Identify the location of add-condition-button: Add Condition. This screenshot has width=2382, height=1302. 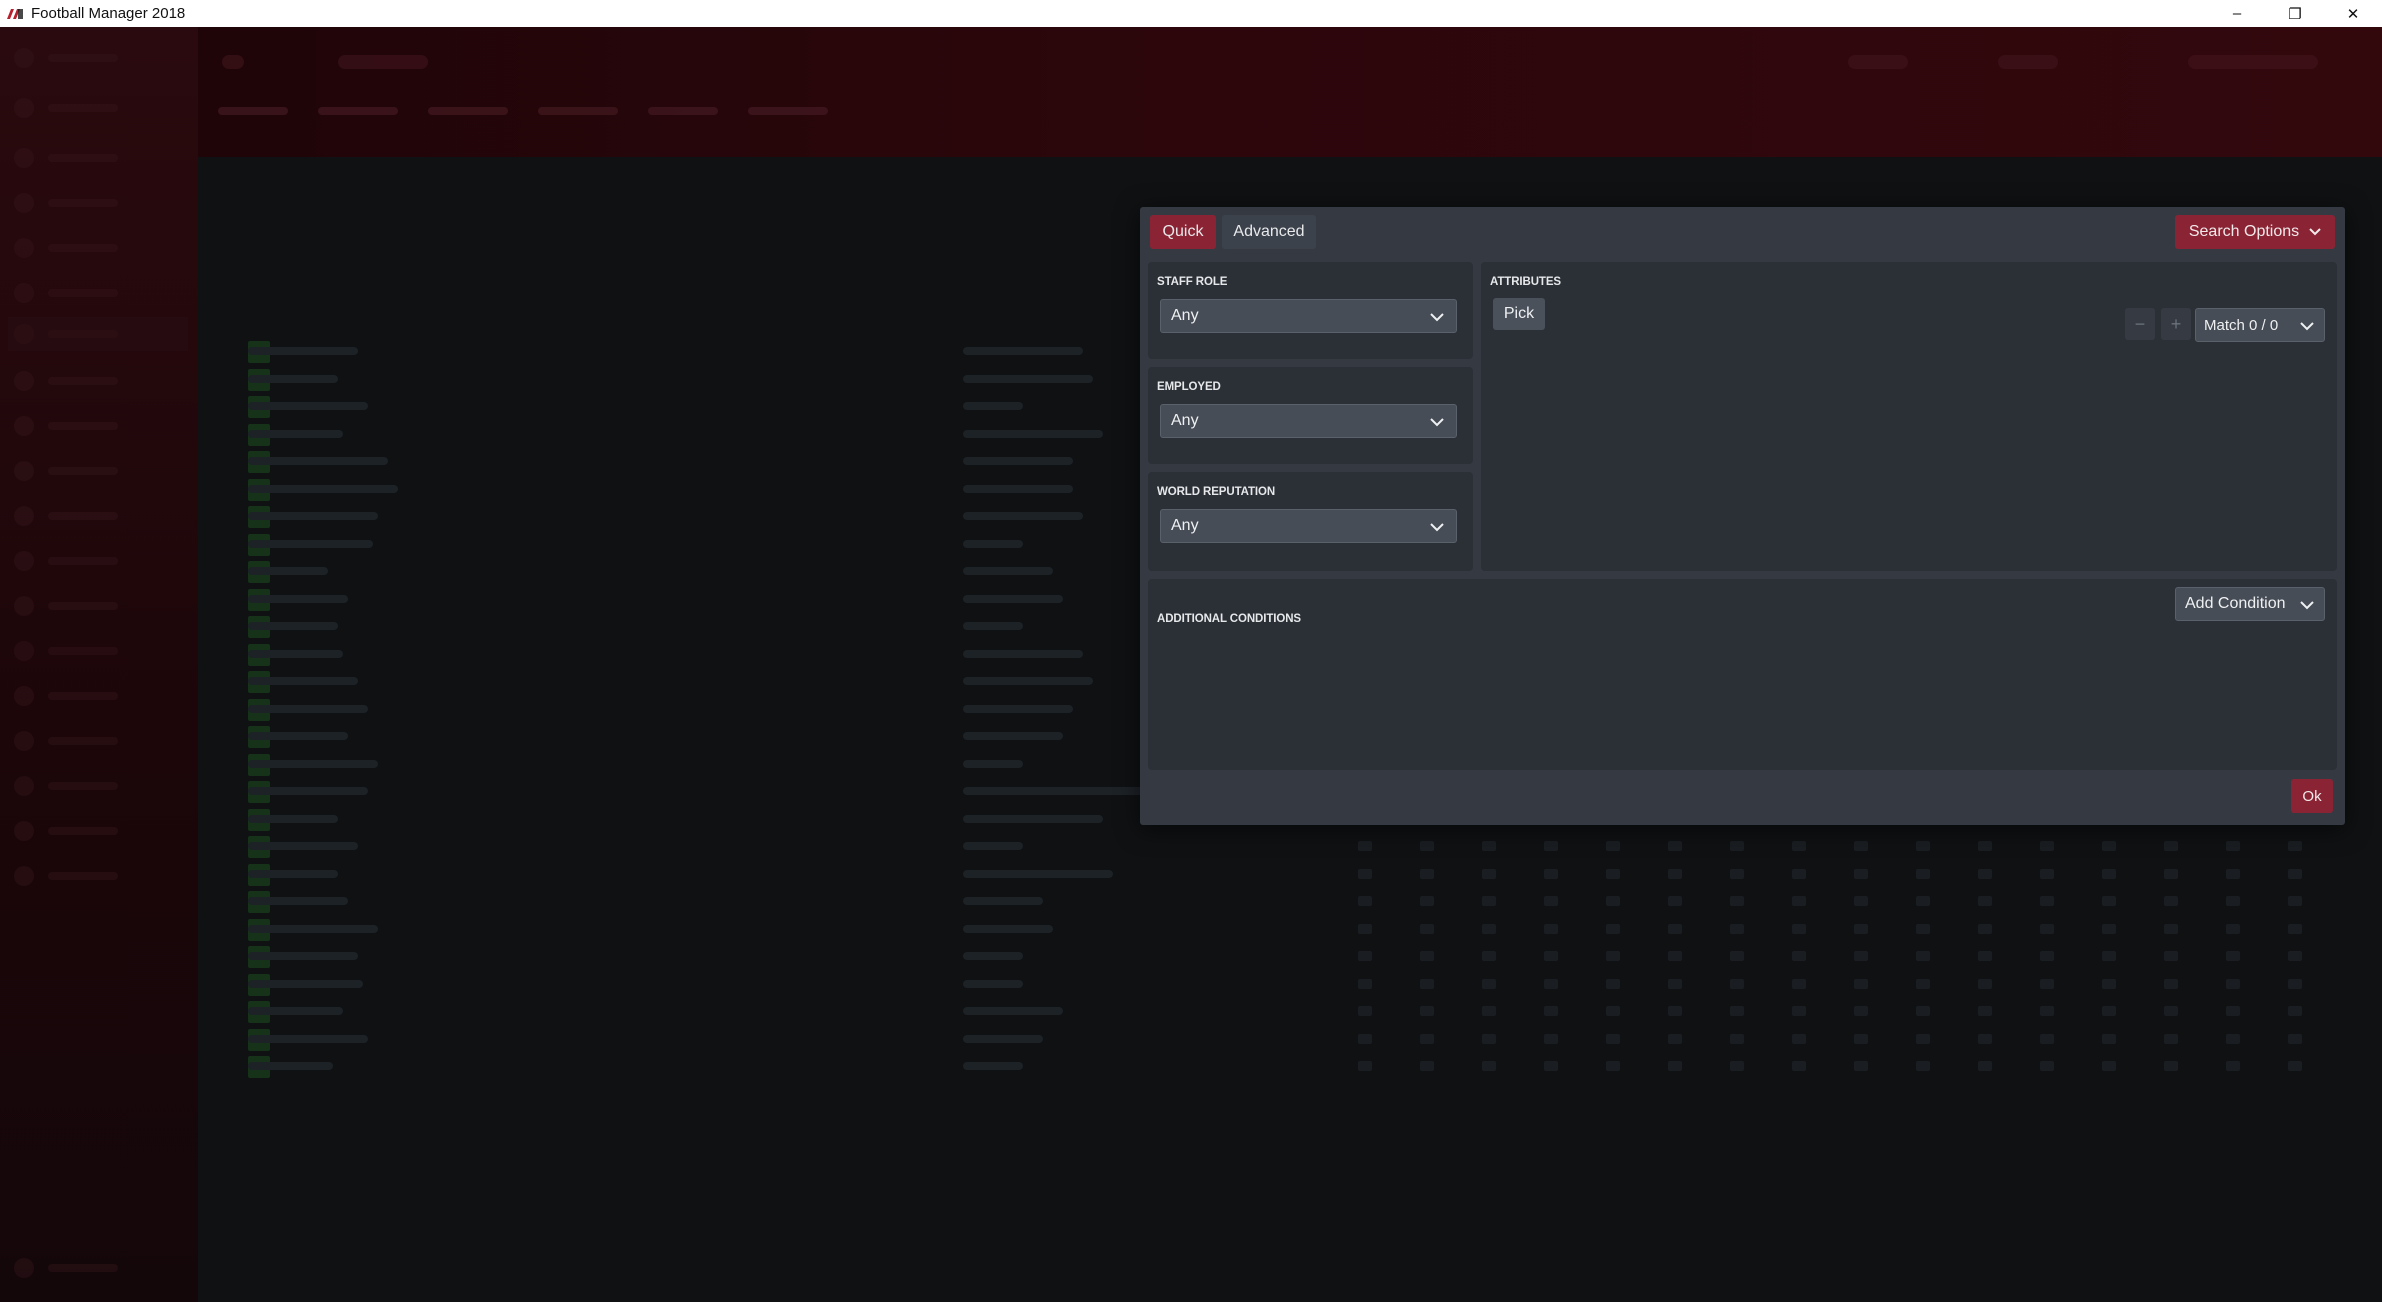
(2250, 604).